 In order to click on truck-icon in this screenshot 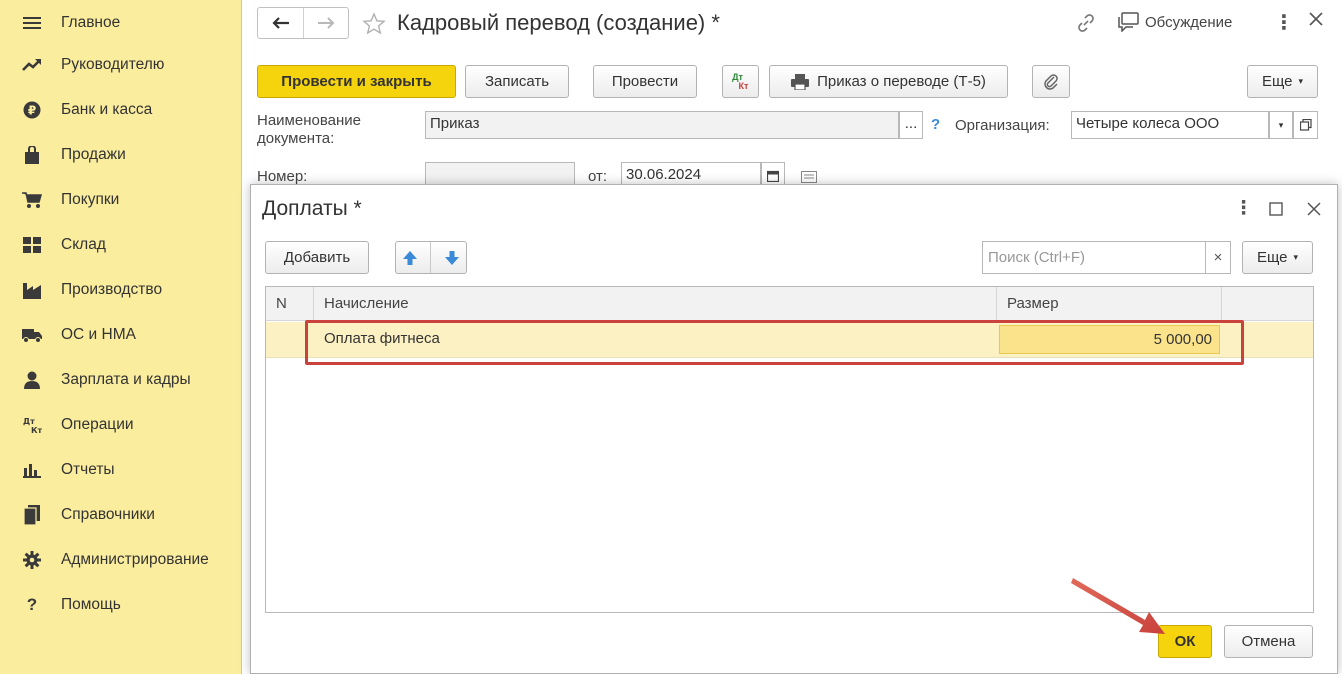, I will do `click(32, 335)`.